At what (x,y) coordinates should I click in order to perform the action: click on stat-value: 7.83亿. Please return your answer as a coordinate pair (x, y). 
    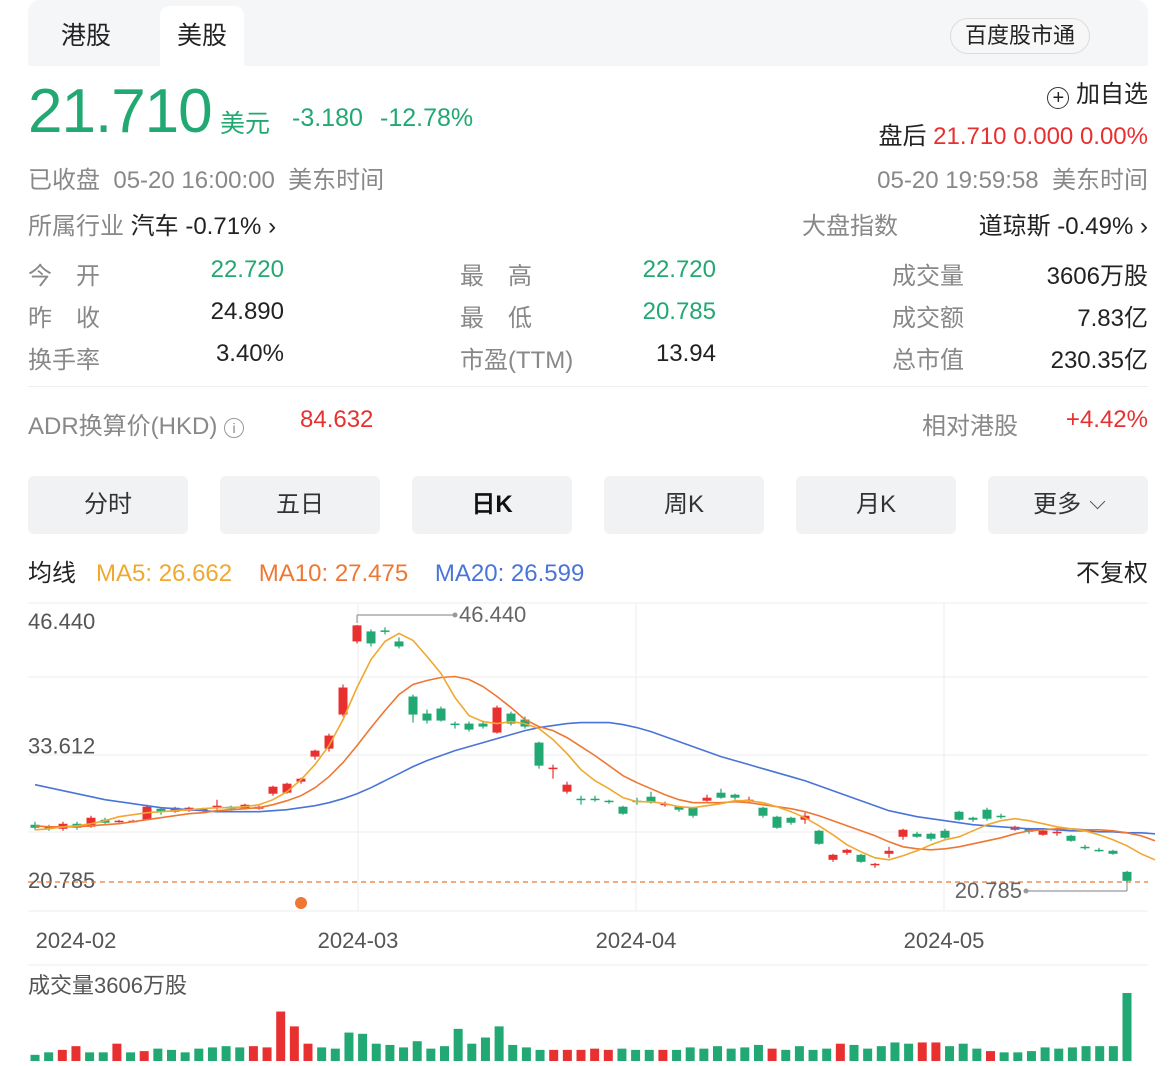
    Looking at the image, I should click on (1112, 318).